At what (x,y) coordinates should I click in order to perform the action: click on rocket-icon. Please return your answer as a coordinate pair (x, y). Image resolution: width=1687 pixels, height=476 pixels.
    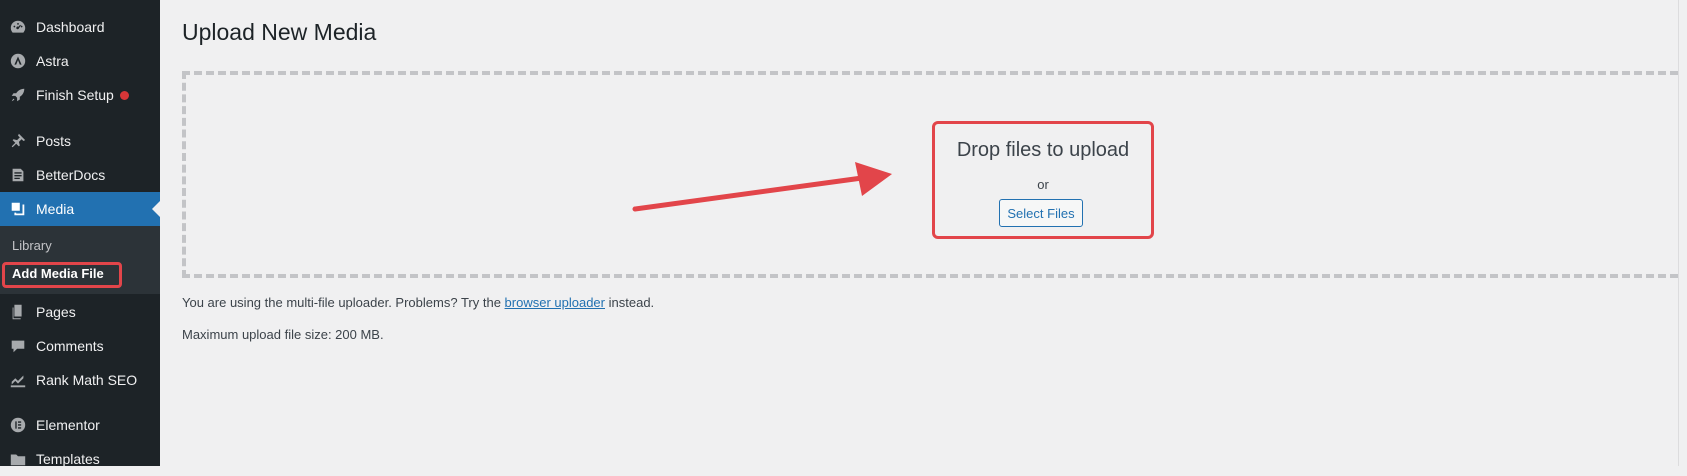
    Looking at the image, I should click on (18, 95).